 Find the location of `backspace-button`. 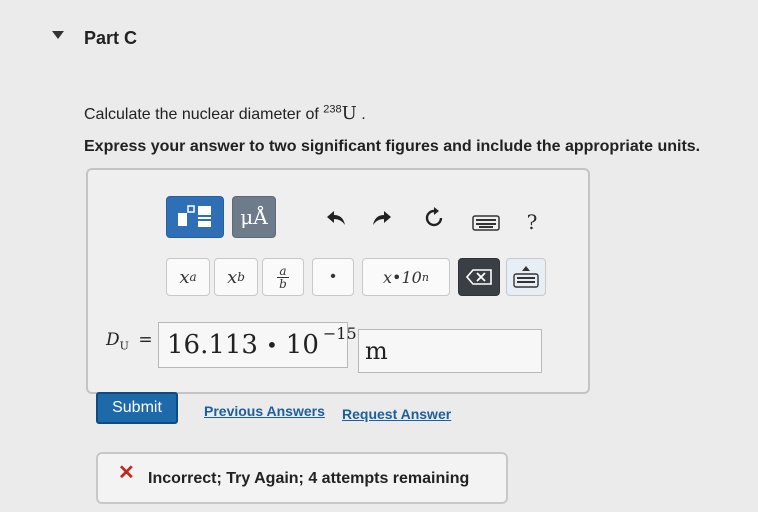

backspace-button is located at coordinates (479, 277).